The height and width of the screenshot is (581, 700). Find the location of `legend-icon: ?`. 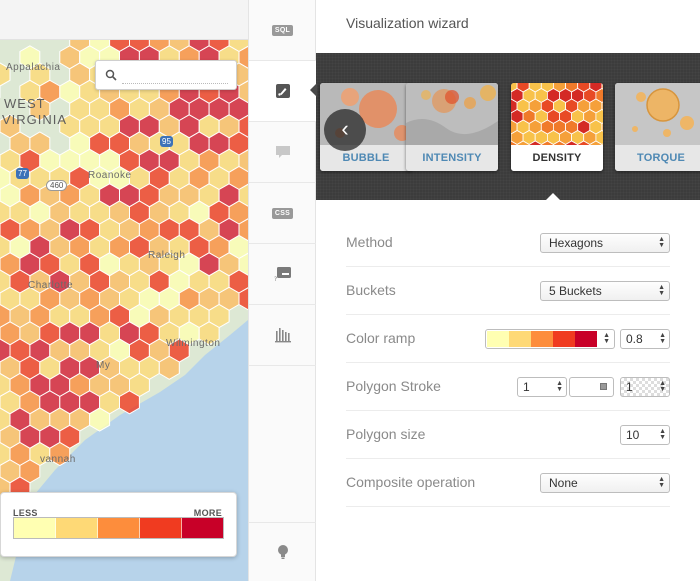

legend-icon: ? is located at coordinates (282, 274).